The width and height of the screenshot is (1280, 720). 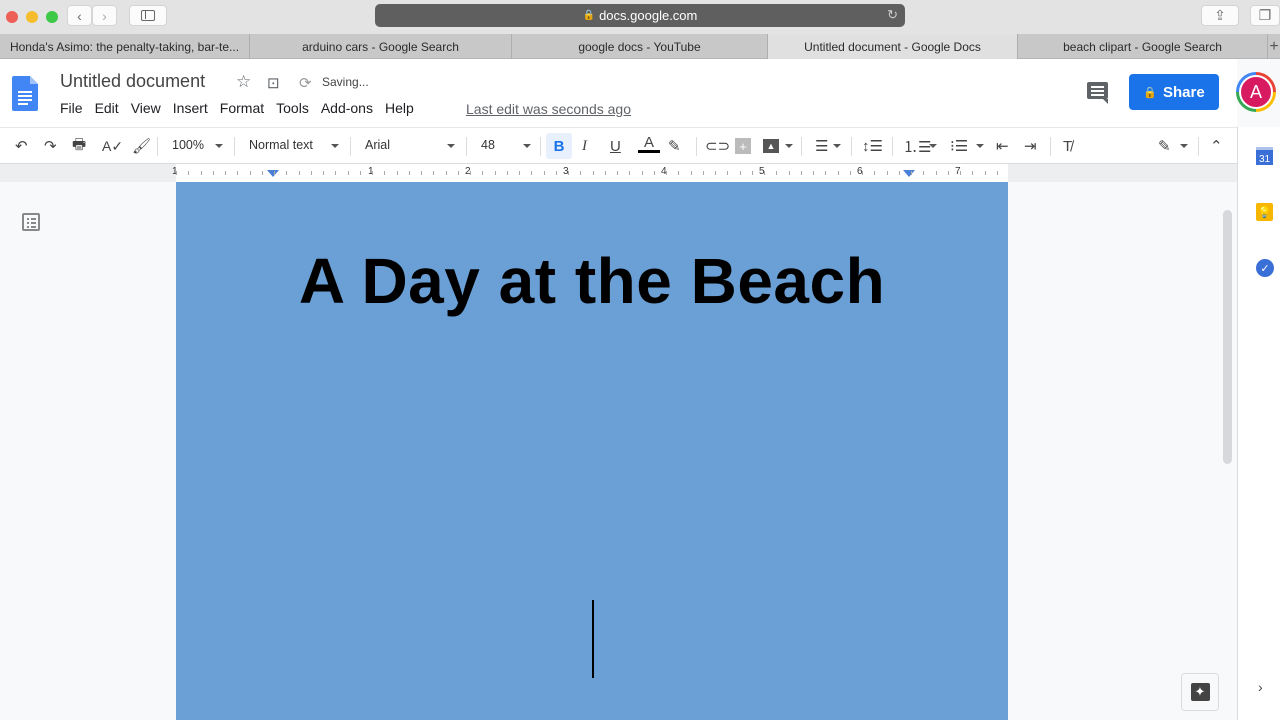 I want to click on menu-add-ons: Add-ons, so click(x=347, y=108).